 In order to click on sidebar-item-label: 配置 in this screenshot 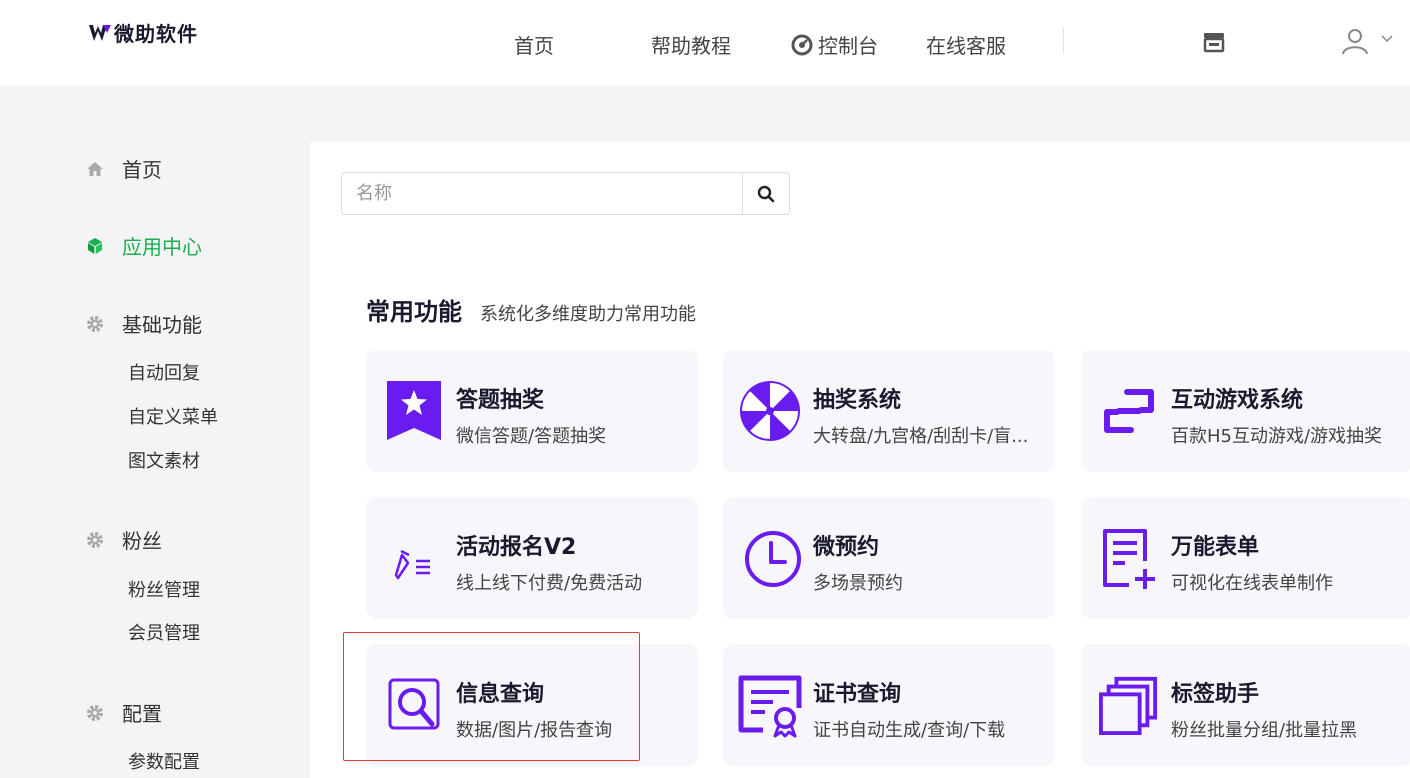, I will do `click(142, 714)`.